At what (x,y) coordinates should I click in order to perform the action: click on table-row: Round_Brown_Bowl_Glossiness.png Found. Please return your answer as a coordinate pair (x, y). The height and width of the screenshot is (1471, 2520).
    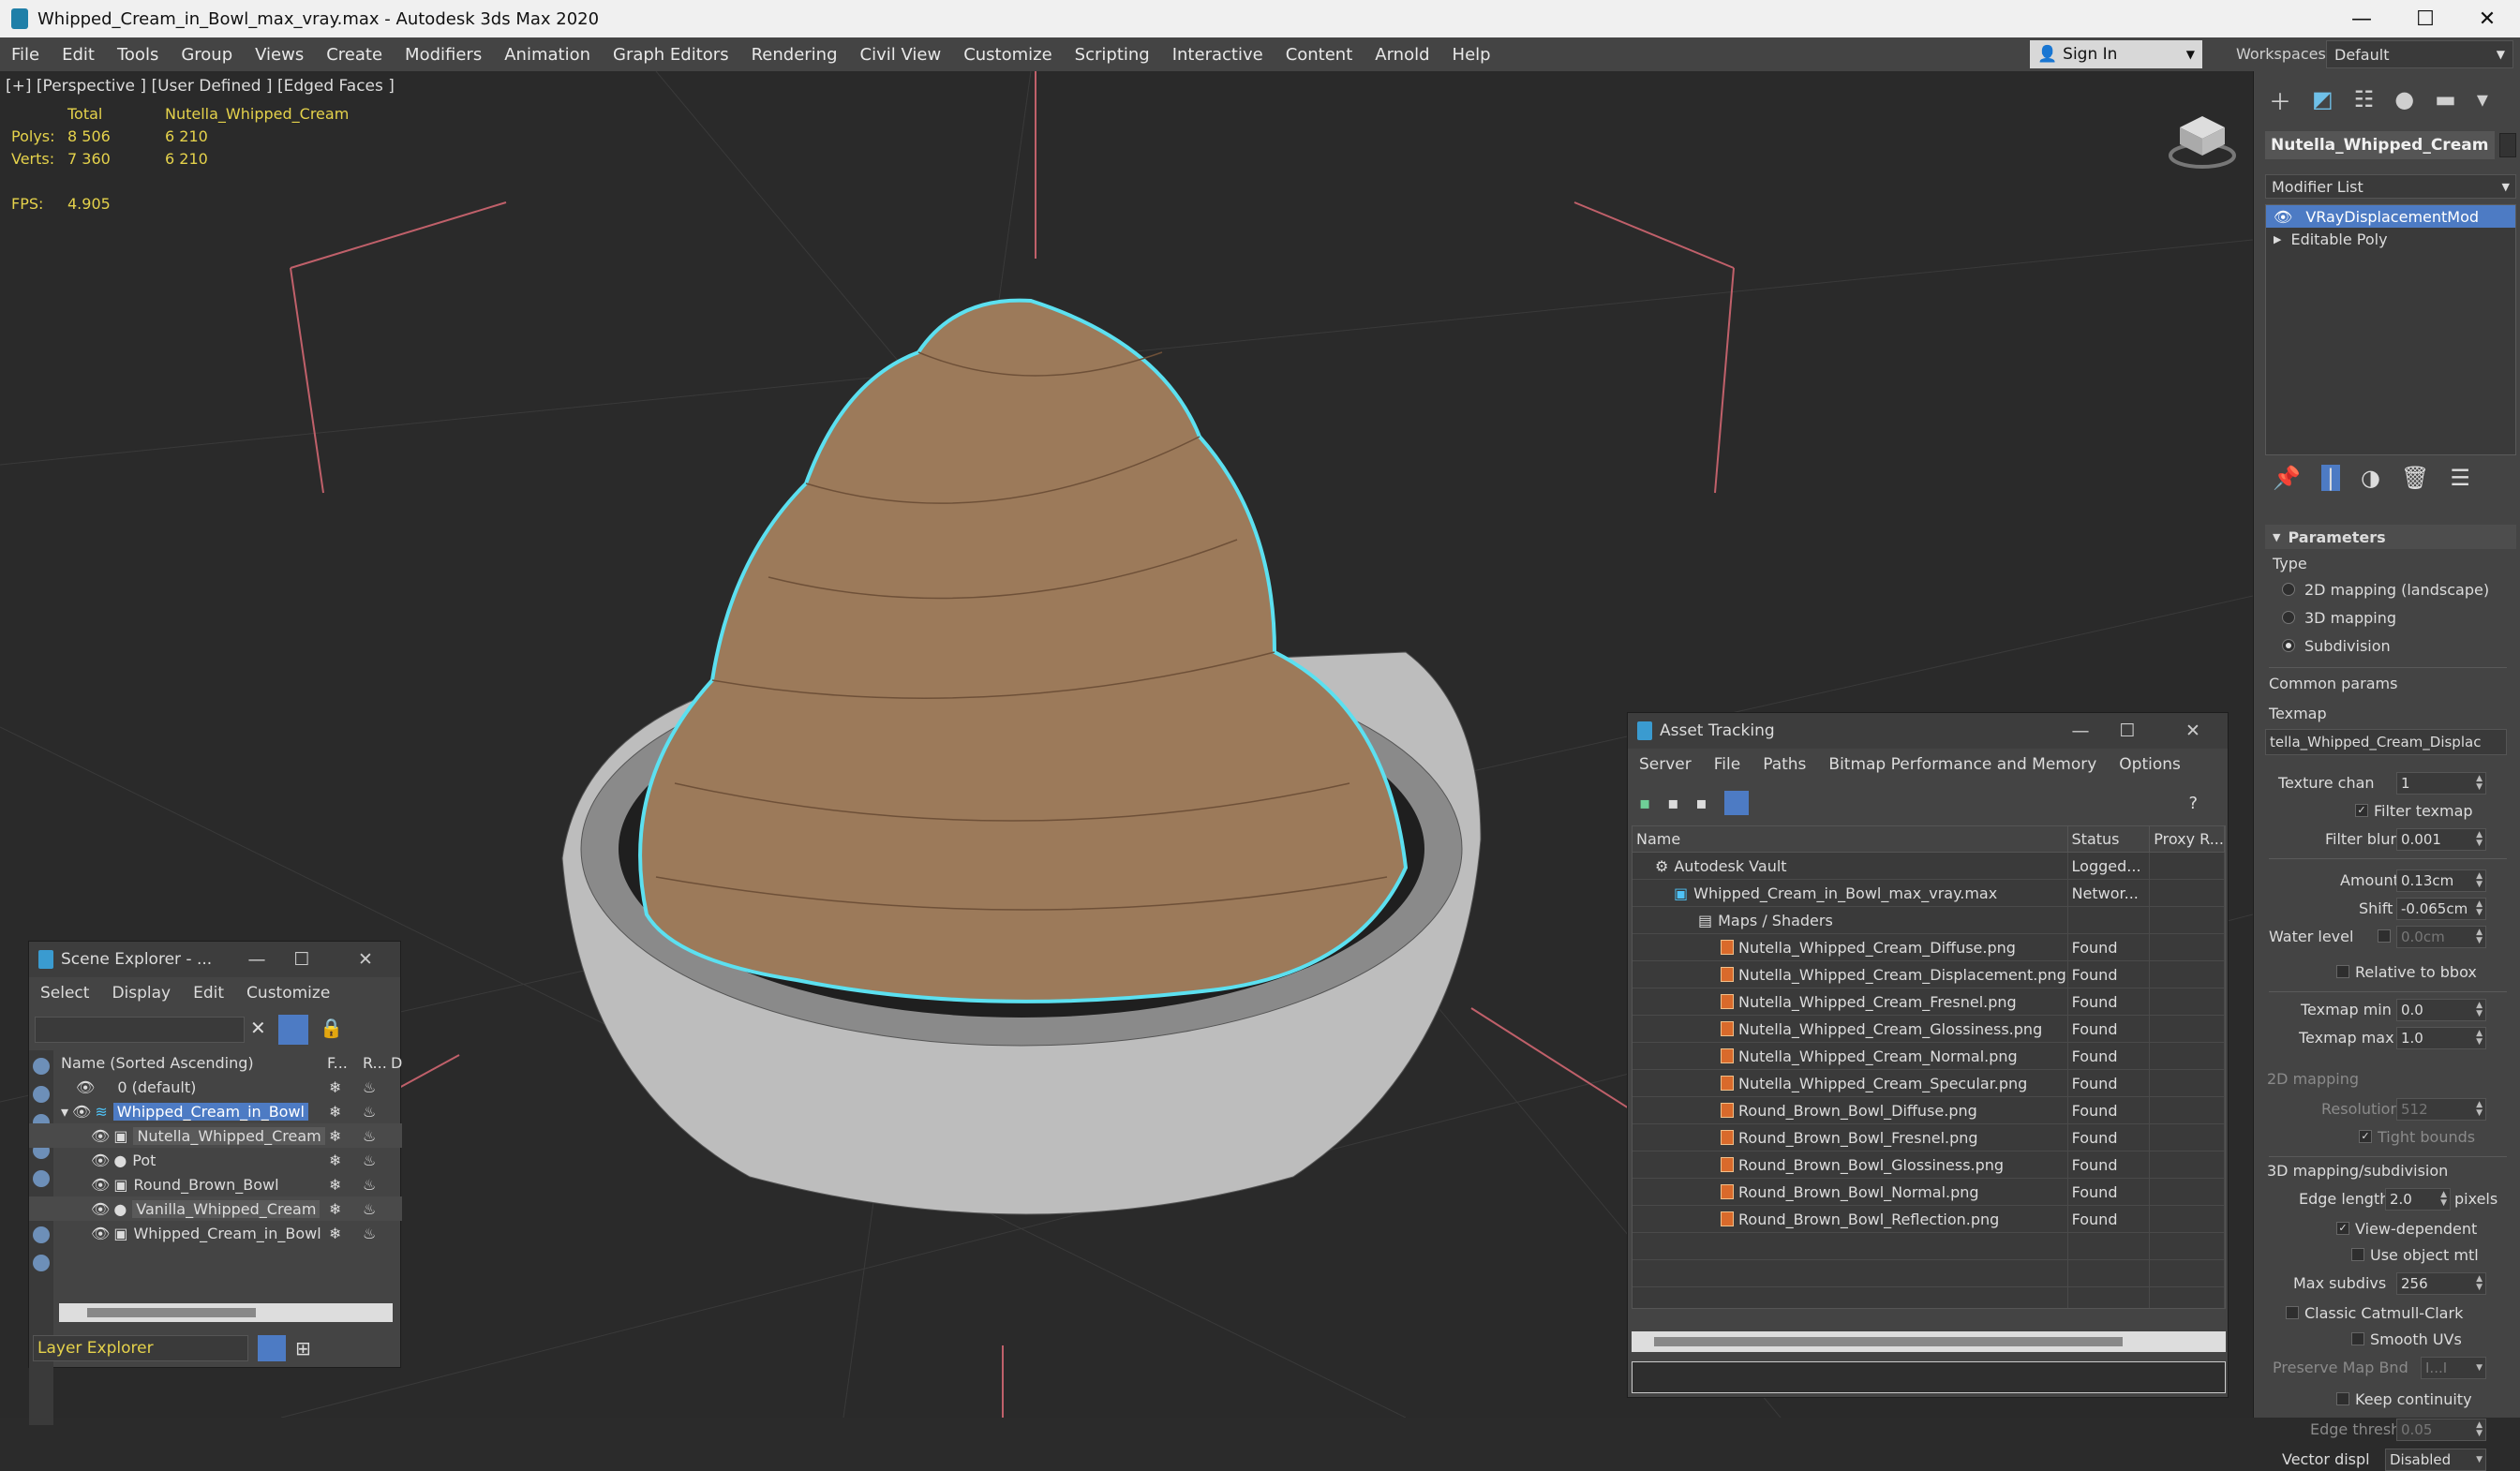
    Looking at the image, I should click on (1929, 1166).